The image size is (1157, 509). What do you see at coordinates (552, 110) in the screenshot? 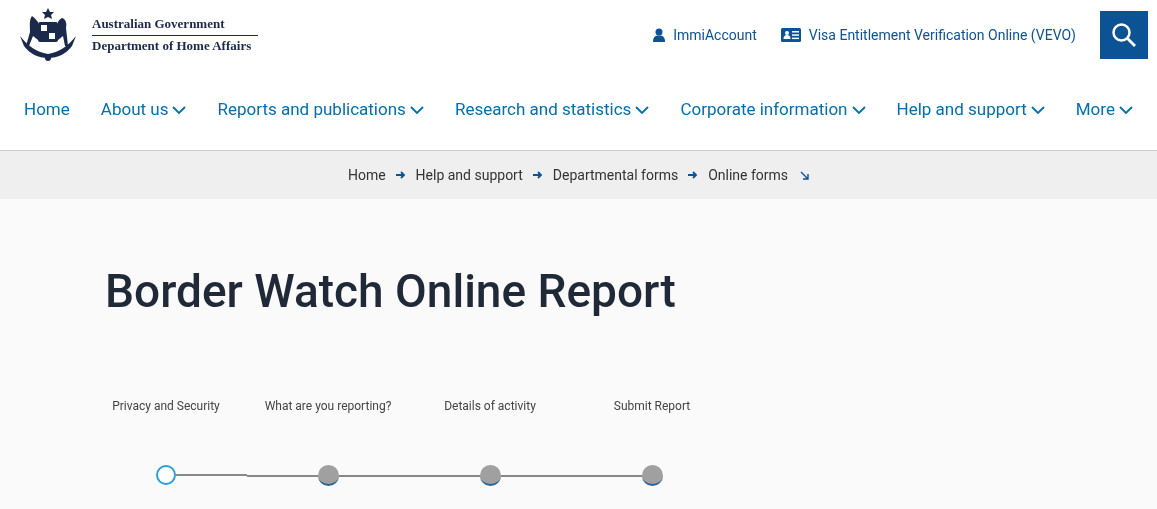
I see `nav-item: Research and statistics` at bounding box center [552, 110].